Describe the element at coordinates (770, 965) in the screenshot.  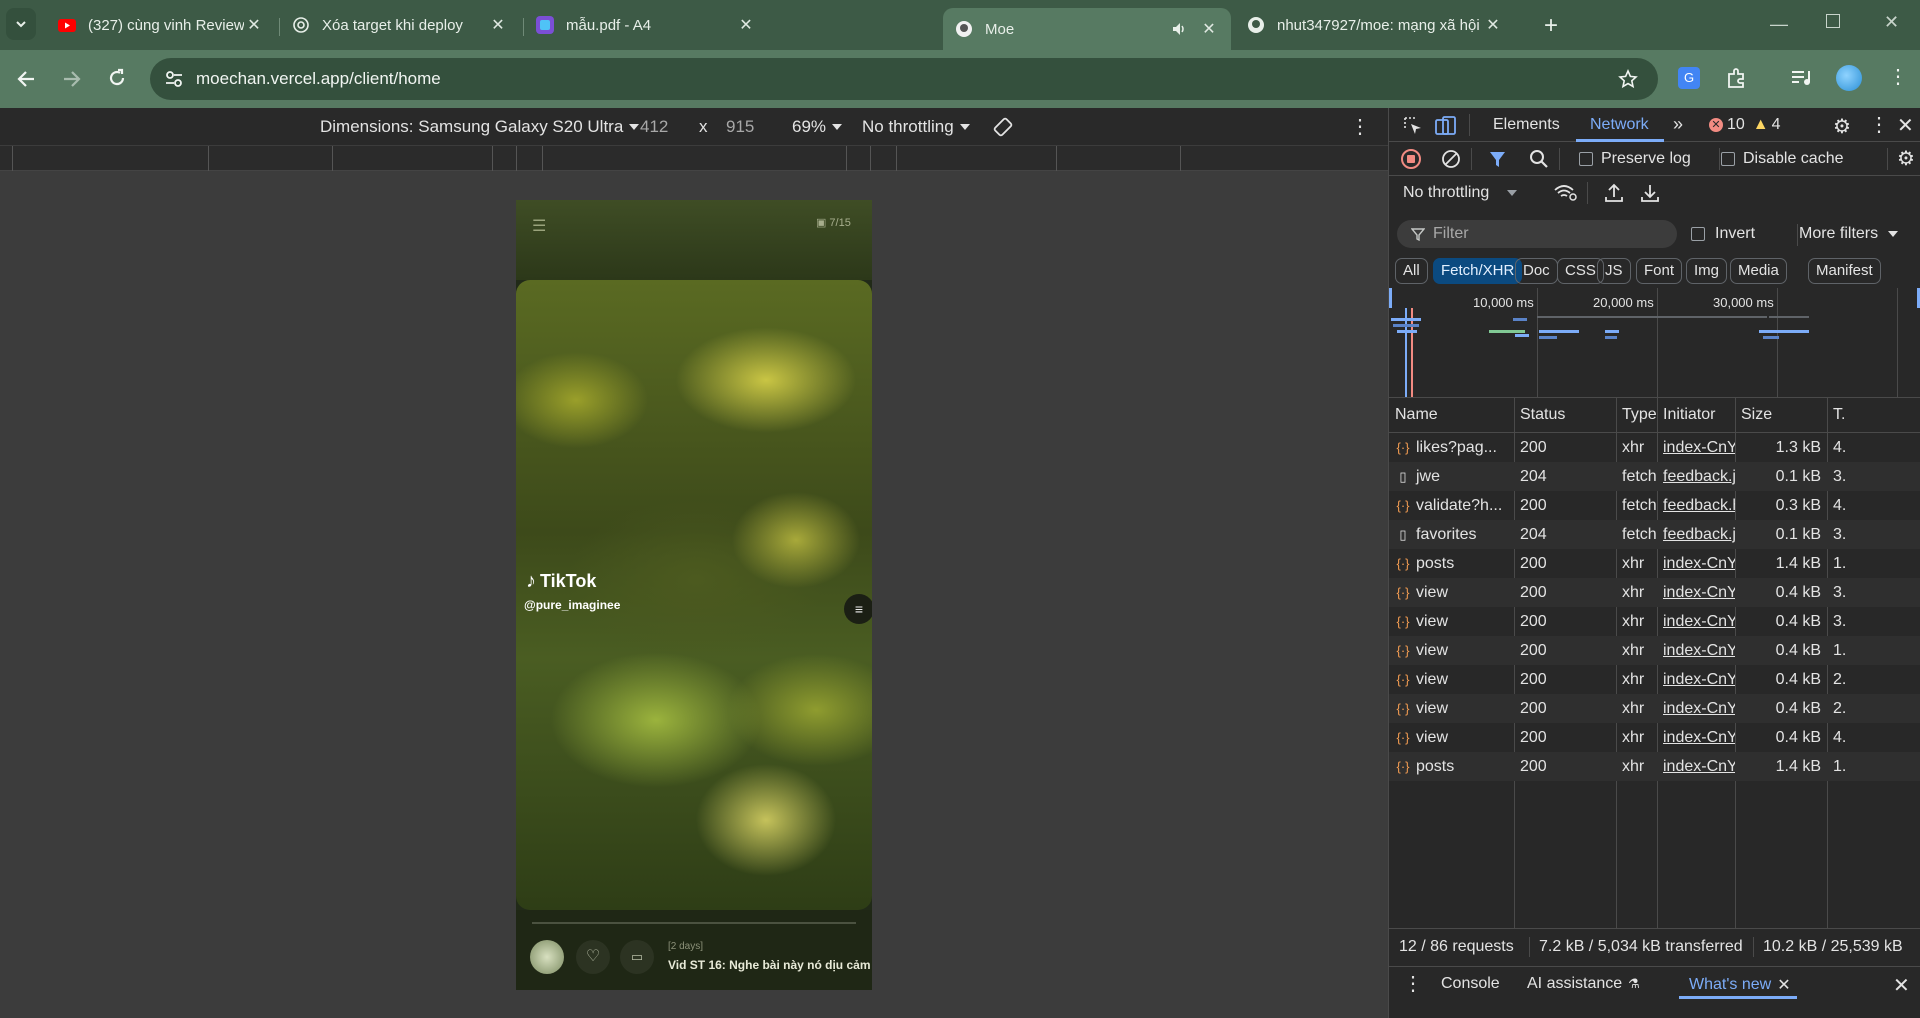
I see `post-title: Vid ST 16: Nghe bài này nó dịu cảm` at that location.